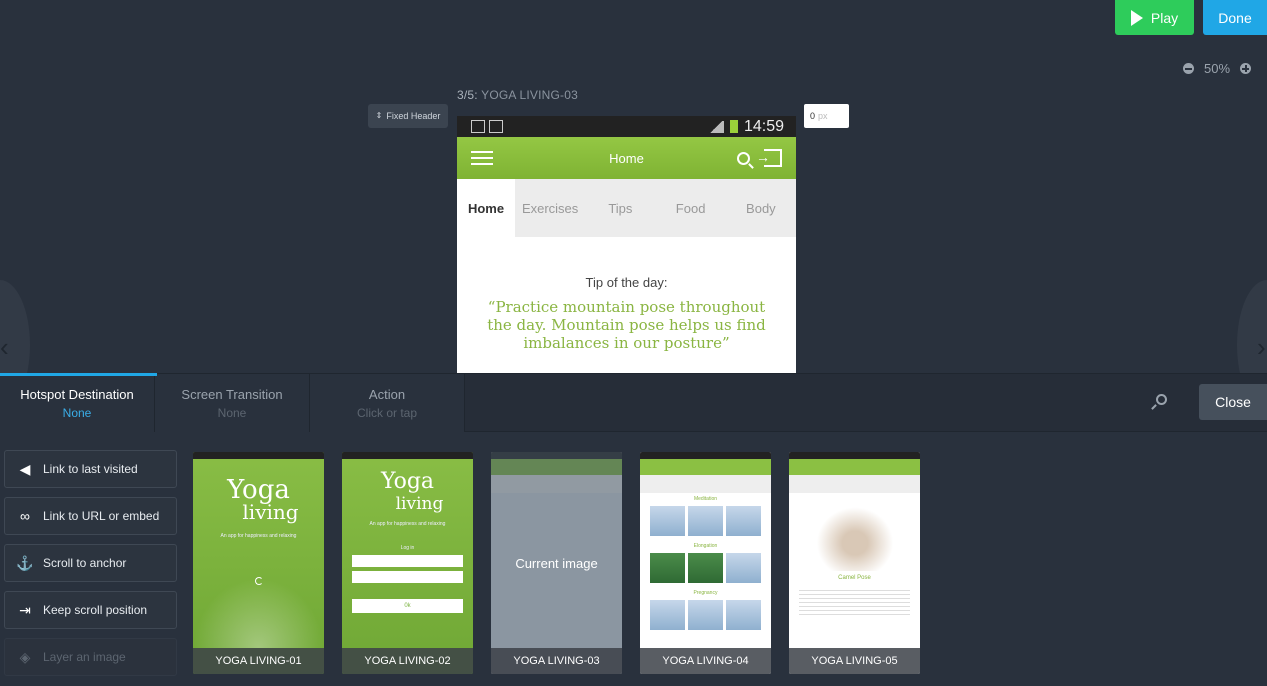  What do you see at coordinates (769, 158) in the screenshot?
I see `login-icon` at bounding box center [769, 158].